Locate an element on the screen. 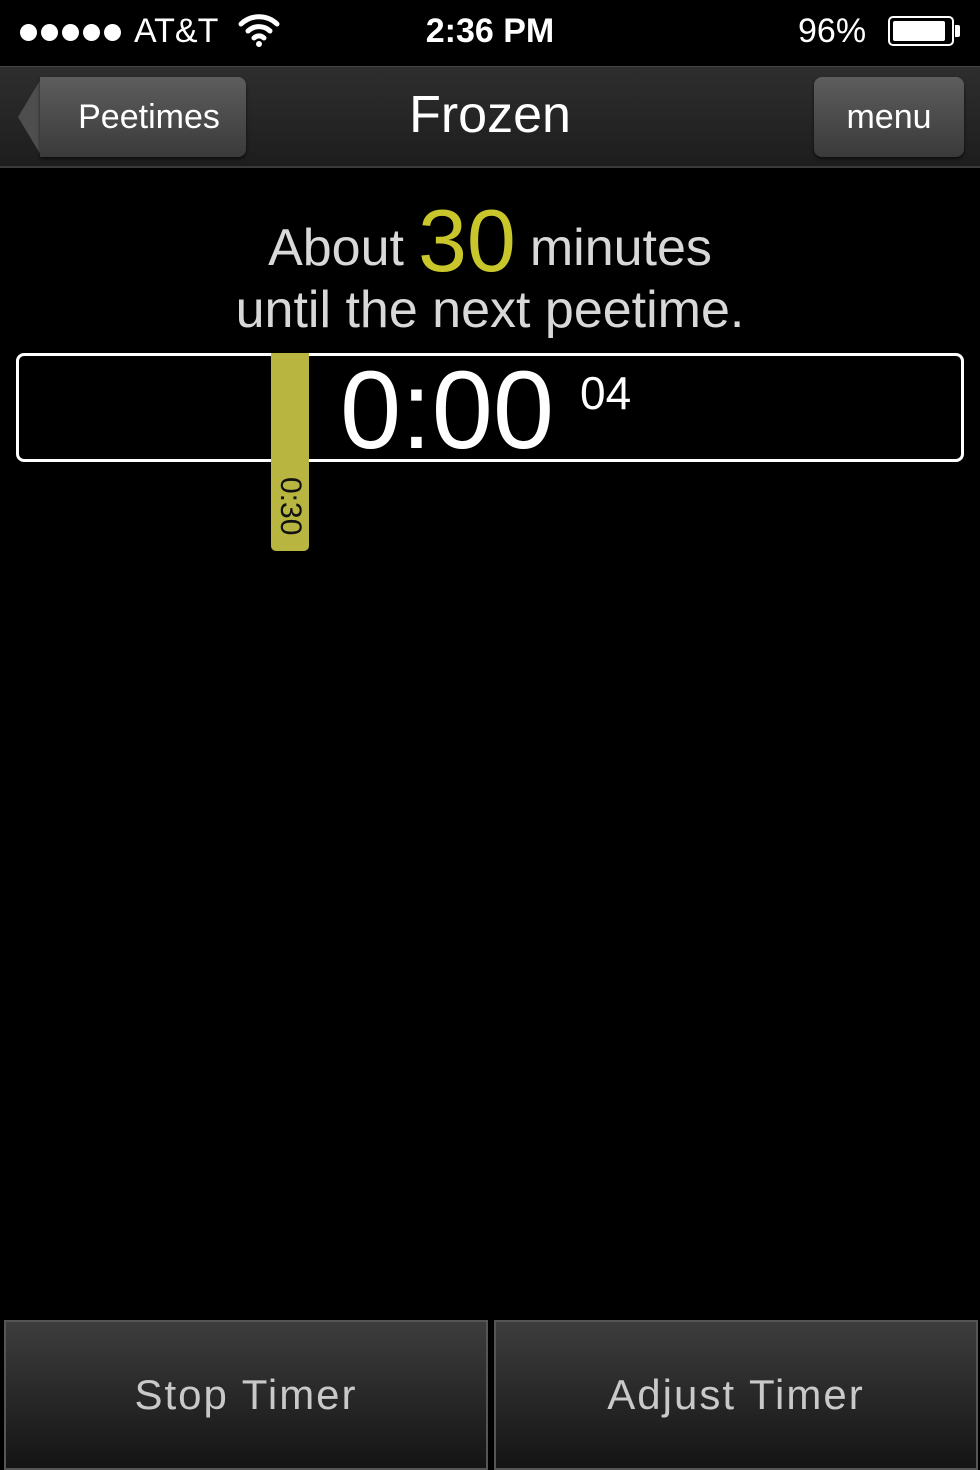  status-bar: AT&T 2:36 PM 96% is located at coordinates (490, 33).